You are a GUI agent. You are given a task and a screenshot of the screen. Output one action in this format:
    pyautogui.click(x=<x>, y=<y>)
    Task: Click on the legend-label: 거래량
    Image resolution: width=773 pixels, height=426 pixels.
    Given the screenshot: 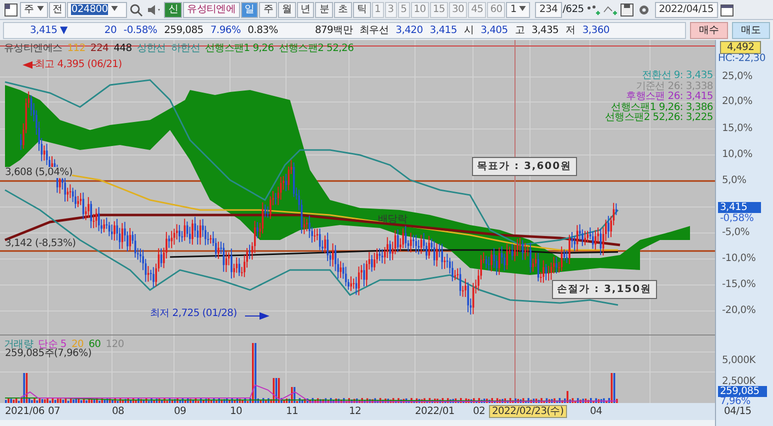 What is the action you would take?
    pyautogui.click(x=19, y=344)
    